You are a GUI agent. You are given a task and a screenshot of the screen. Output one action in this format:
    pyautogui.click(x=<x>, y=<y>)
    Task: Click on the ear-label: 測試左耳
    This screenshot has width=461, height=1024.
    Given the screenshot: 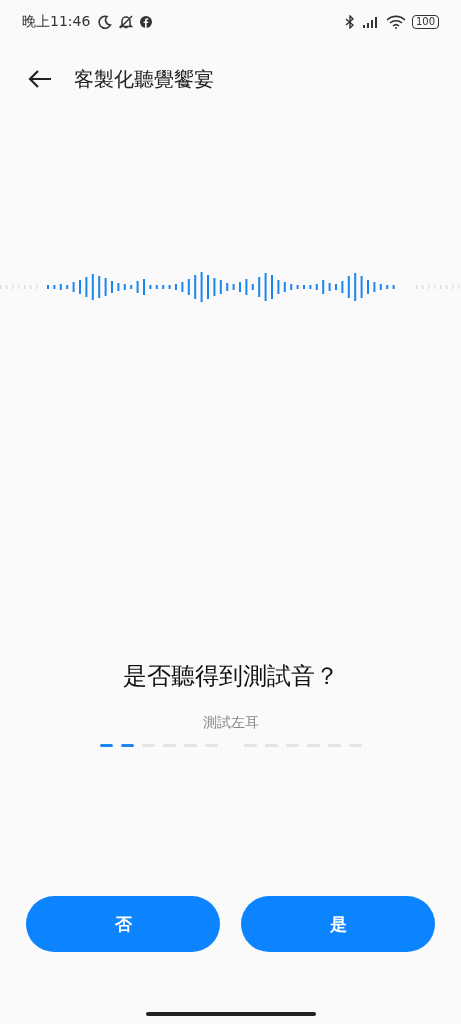 What is the action you would take?
    pyautogui.click(x=230, y=723)
    